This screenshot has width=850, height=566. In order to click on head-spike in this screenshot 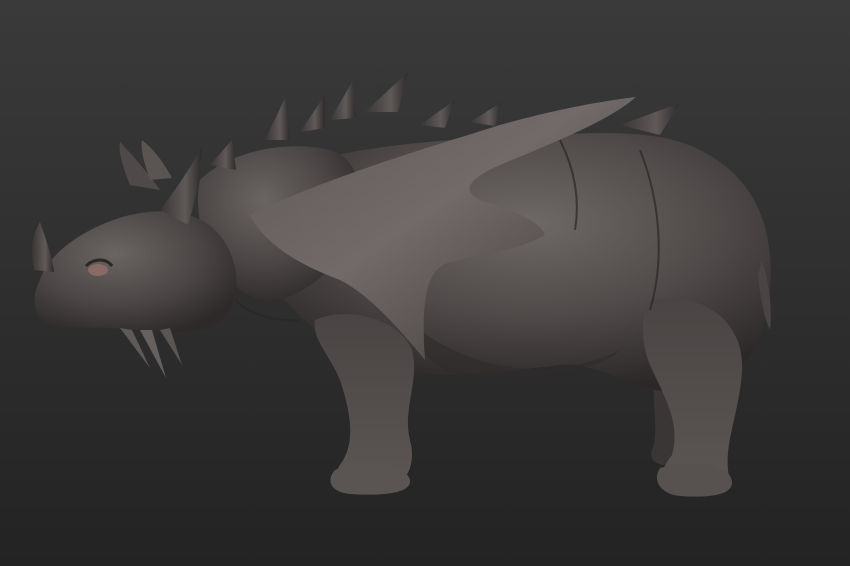, I will do `click(181, 185)`.